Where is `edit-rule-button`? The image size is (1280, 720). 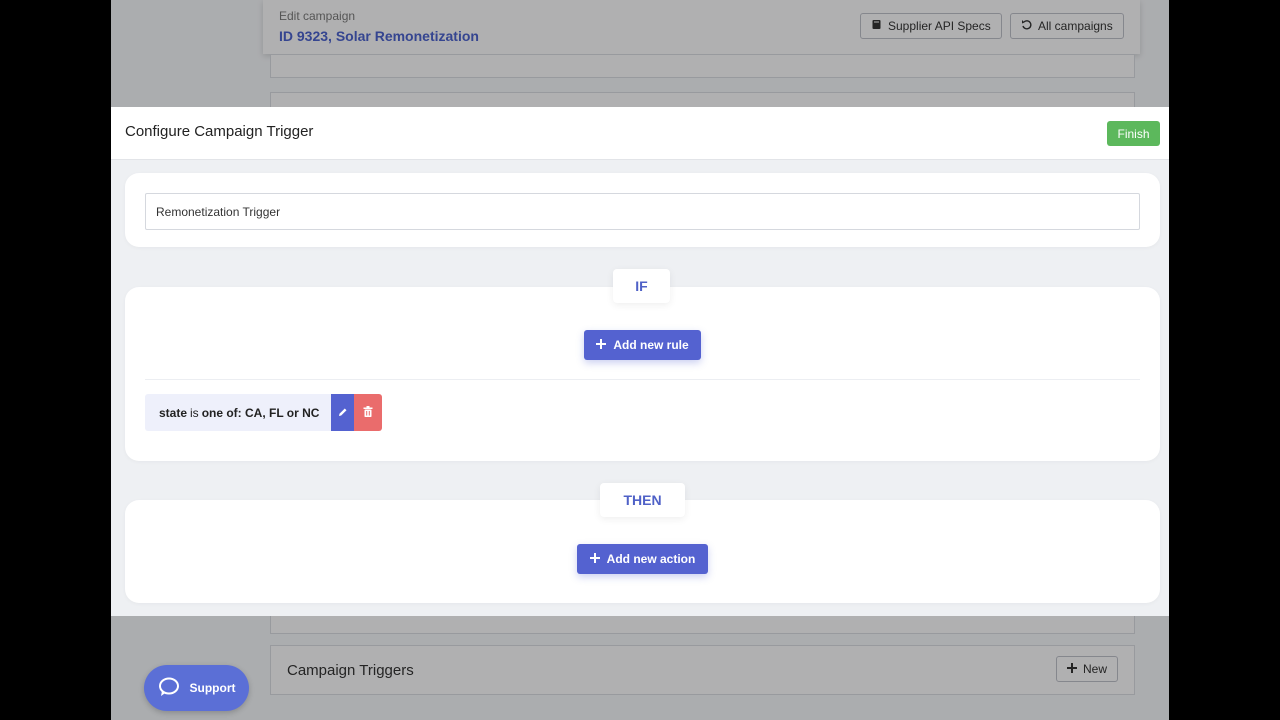 edit-rule-button is located at coordinates (343, 412).